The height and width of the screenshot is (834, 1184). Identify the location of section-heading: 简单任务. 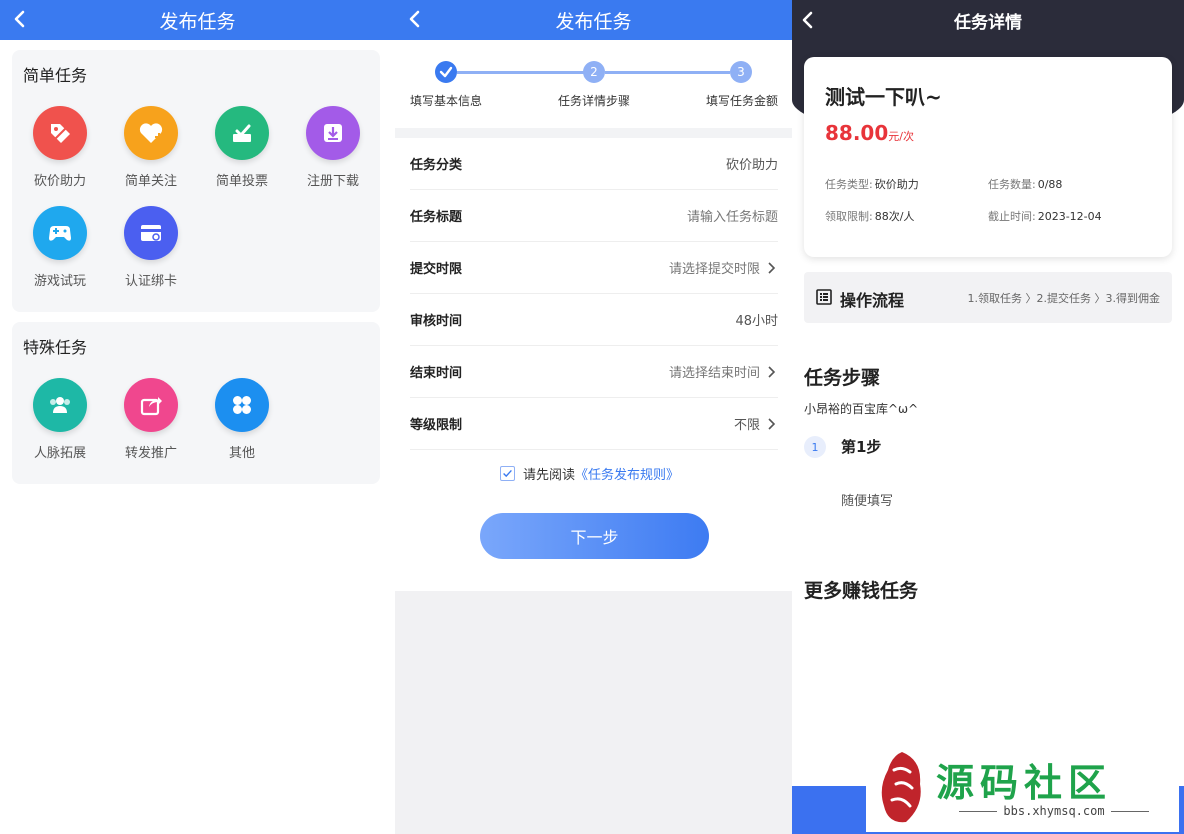
(55, 75).